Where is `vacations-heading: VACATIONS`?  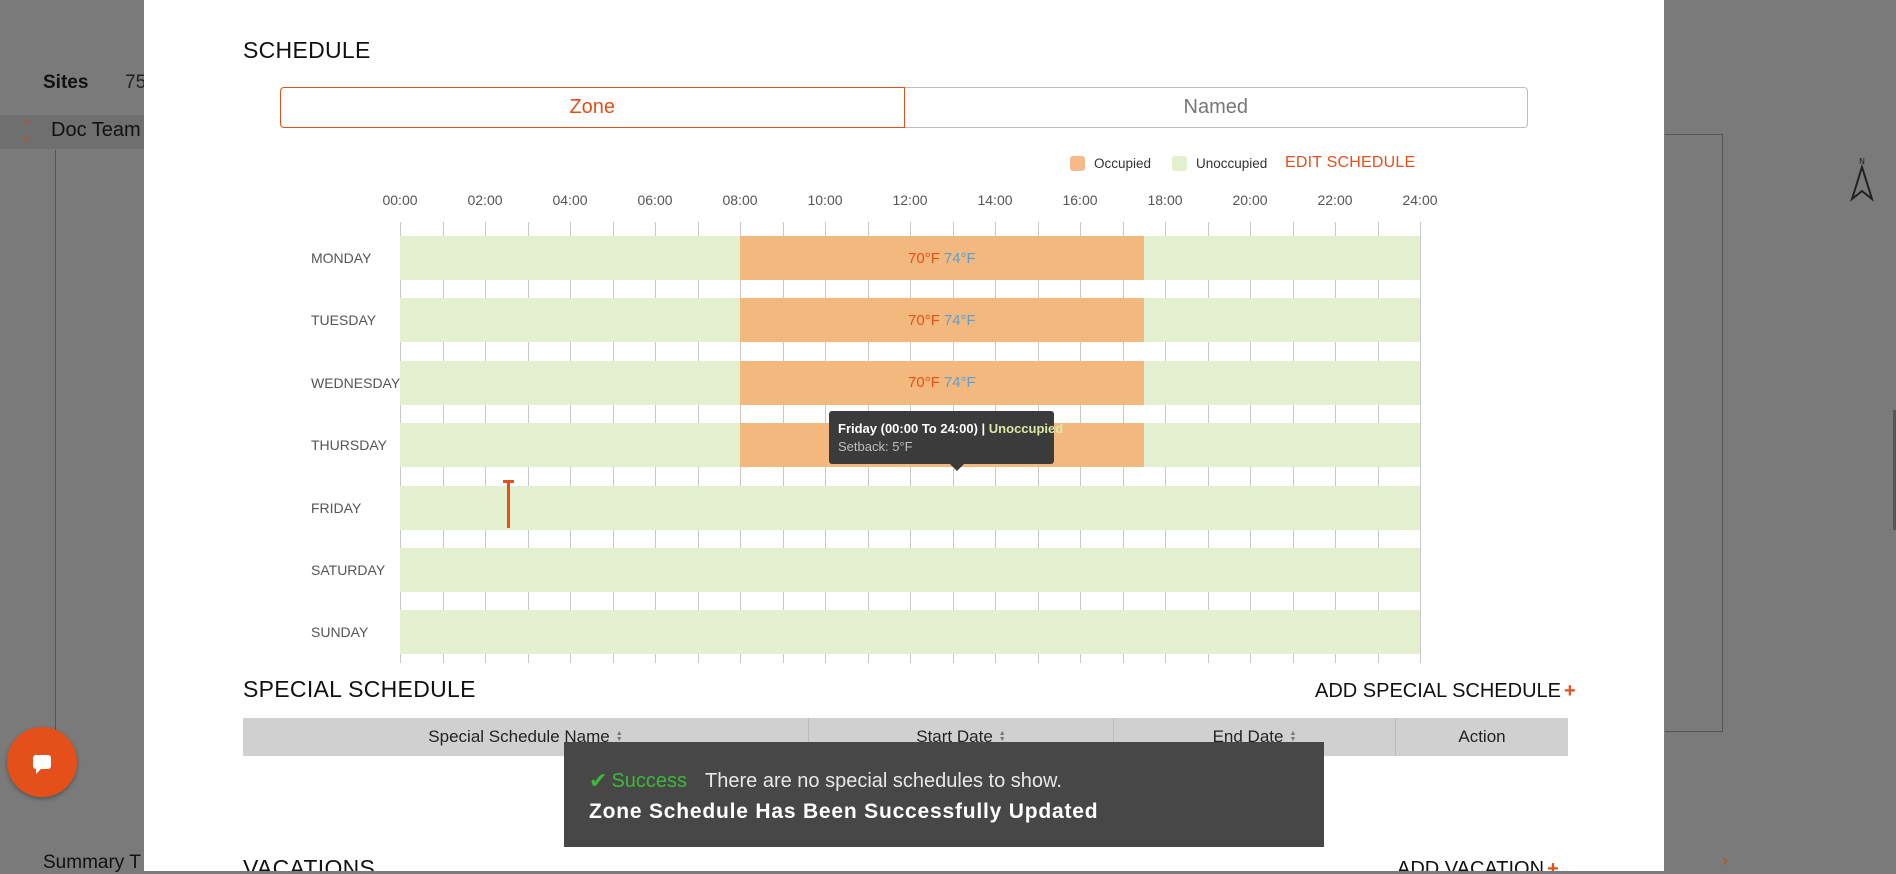
vacations-heading: VACATIONS is located at coordinates (309, 863).